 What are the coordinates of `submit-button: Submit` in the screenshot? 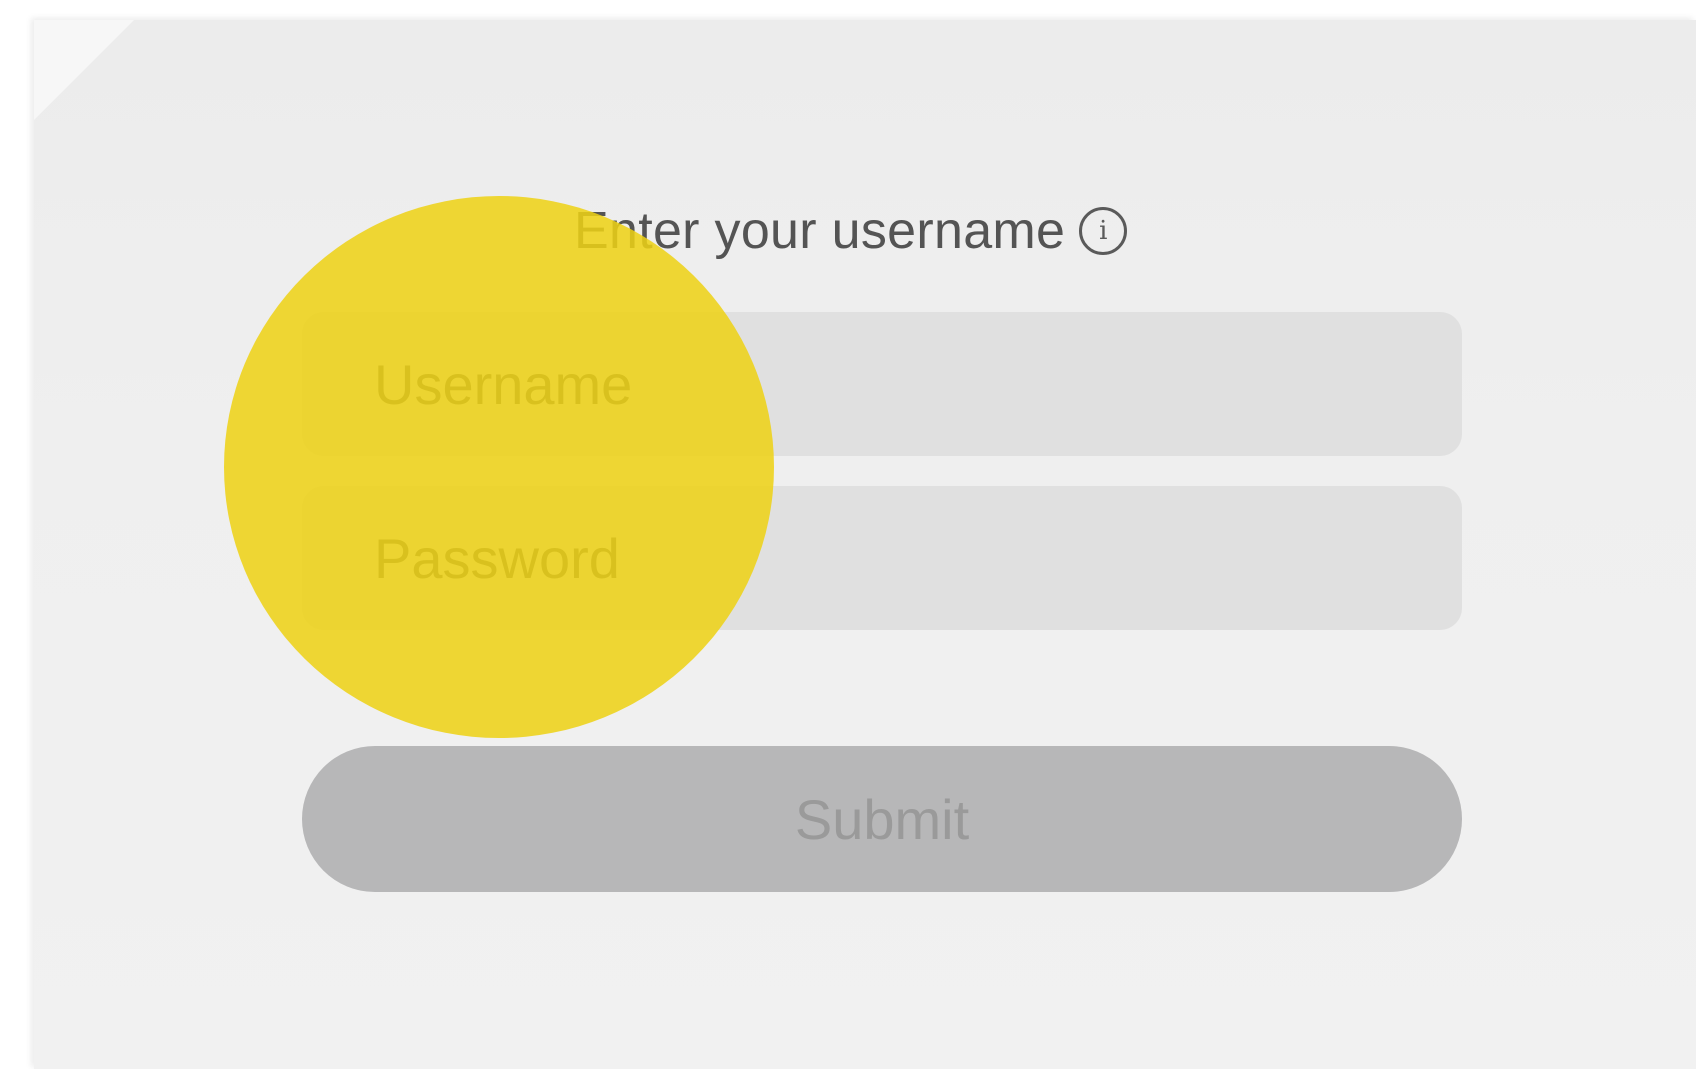 It's located at (882, 819).